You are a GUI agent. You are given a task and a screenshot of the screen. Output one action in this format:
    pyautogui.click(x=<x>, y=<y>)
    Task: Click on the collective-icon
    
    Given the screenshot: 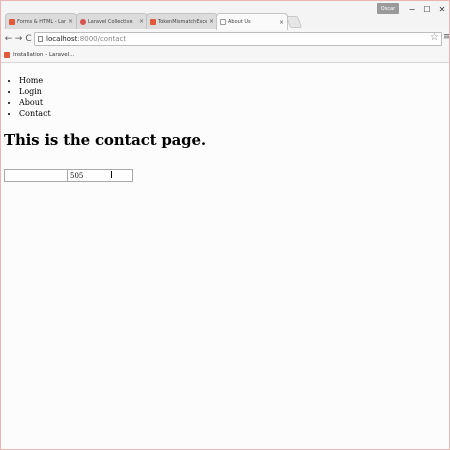 What is the action you would take?
    pyautogui.click(x=83, y=21)
    